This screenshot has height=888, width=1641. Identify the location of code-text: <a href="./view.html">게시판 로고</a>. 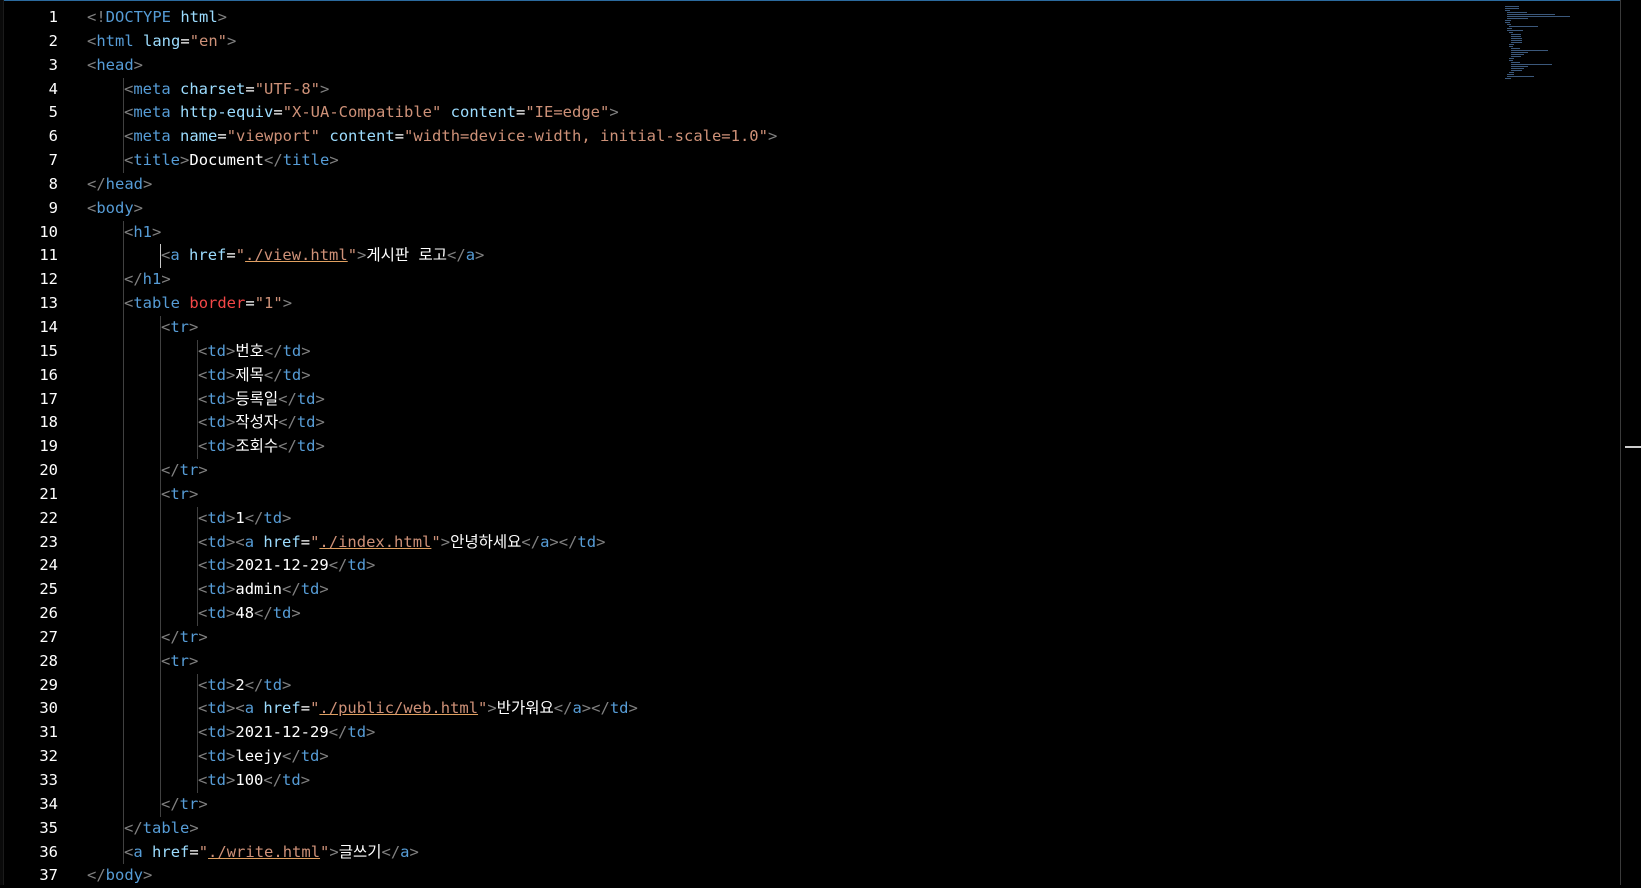
(322, 256).